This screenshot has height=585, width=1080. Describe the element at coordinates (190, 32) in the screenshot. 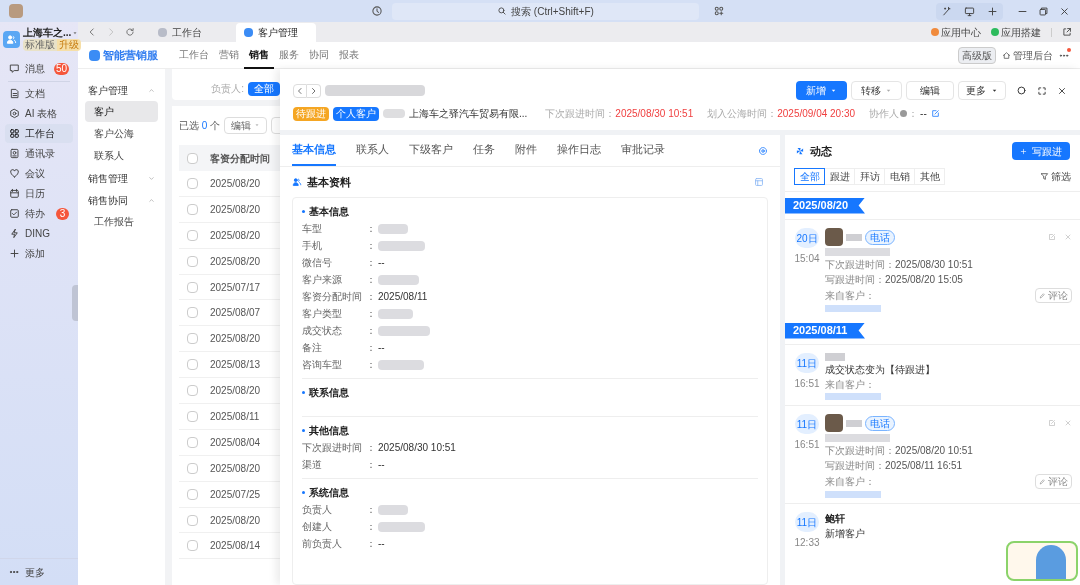

I see `window-tab: 工作台` at that location.